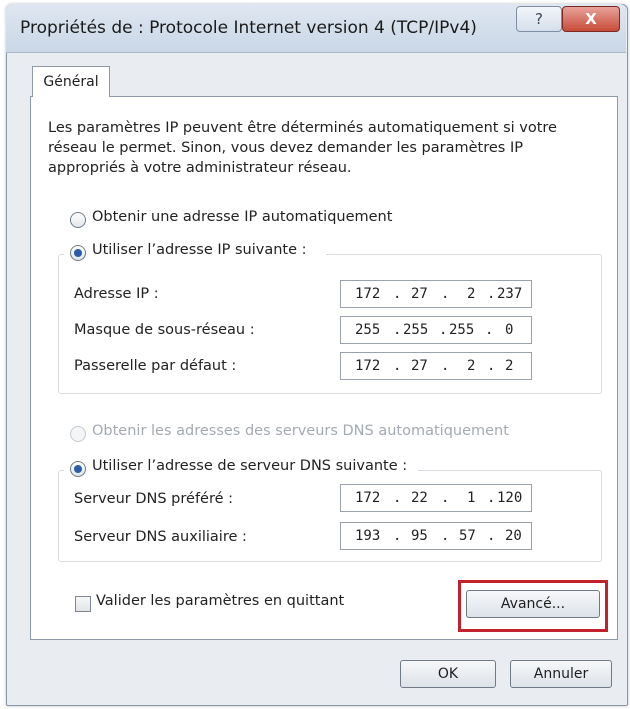 The height and width of the screenshot is (709, 630). Describe the element at coordinates (436, 498) in the screenshot. I see `preferred-dns-field: 172 . 22 . 1 . 120` at that location.